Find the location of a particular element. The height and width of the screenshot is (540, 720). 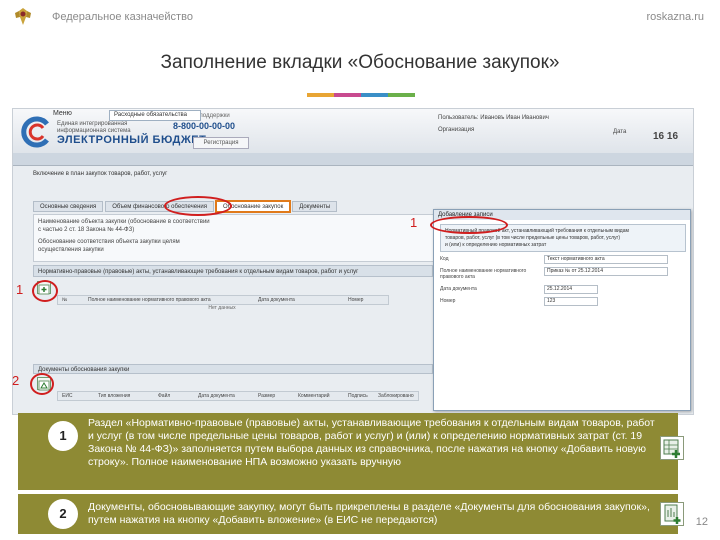

npa-name-field: Приказ № от 25.12.2014 is located at coordinates (606, 271).